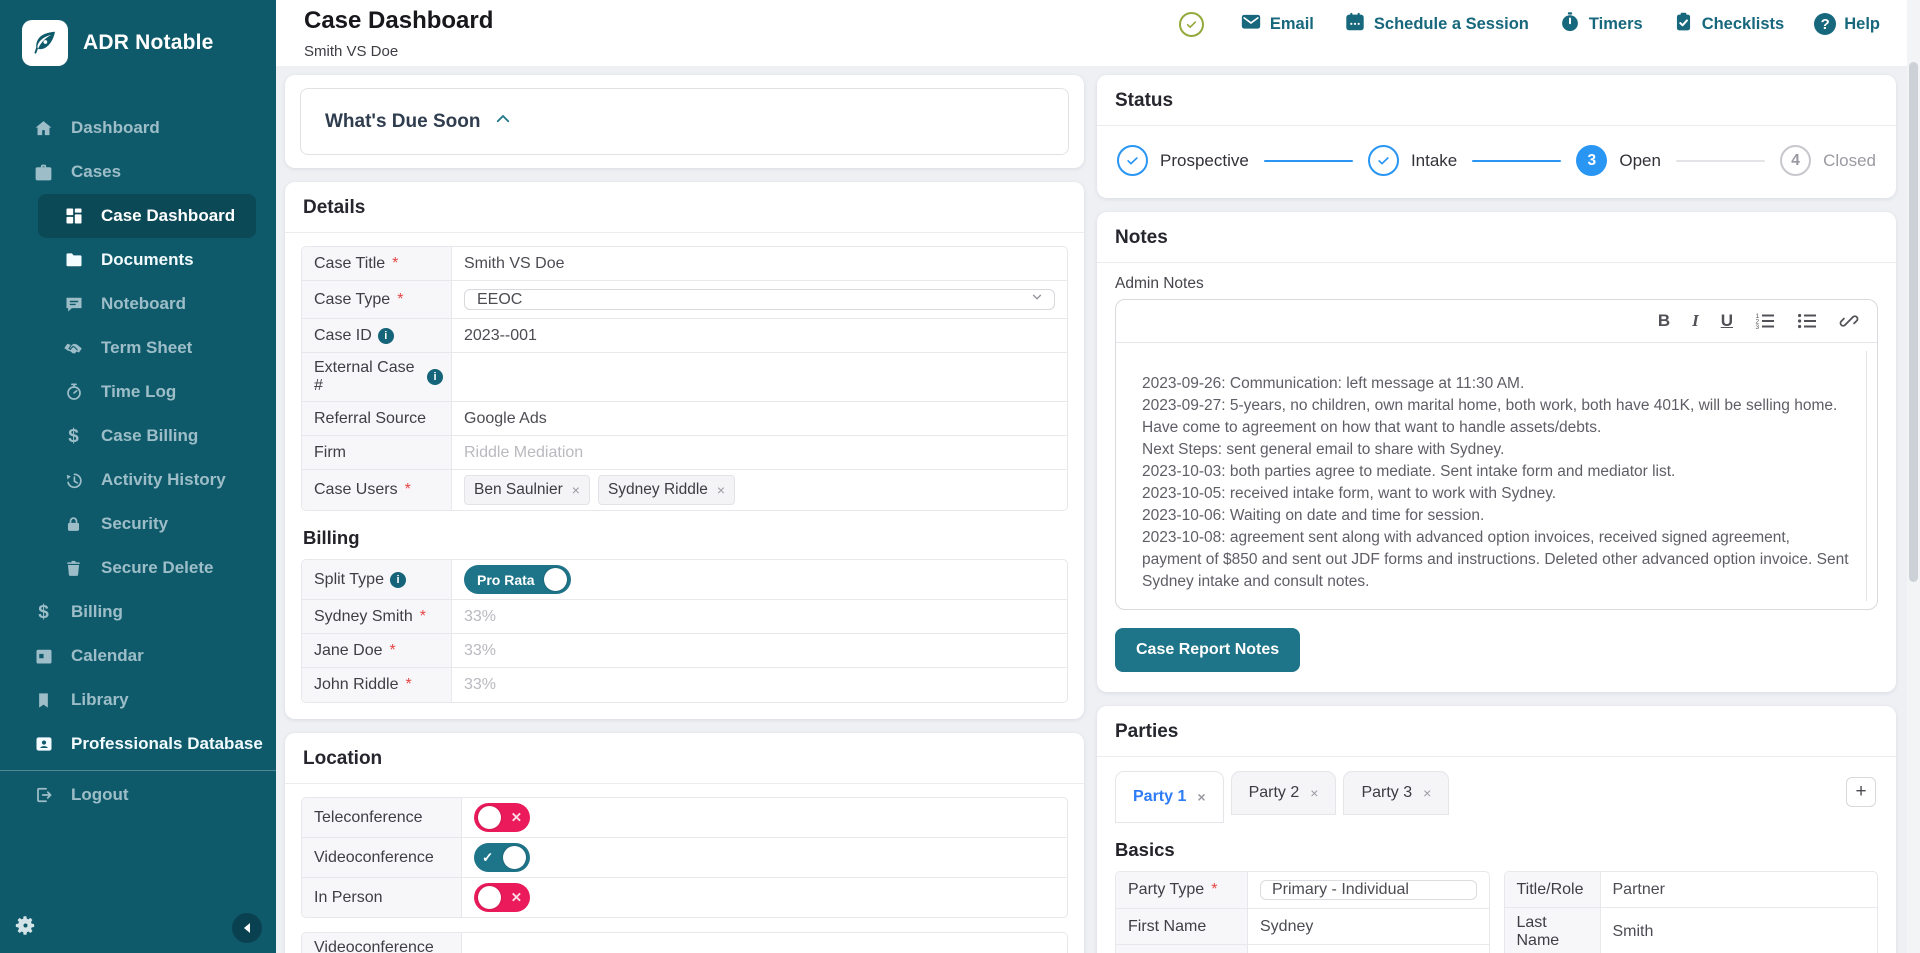 The image size is (1920, 953). What do you see at coordinates (1396, 793) in the screenshot?
I see `tab-party-3: Party 3 ×` at bounding box center [1396, 793].